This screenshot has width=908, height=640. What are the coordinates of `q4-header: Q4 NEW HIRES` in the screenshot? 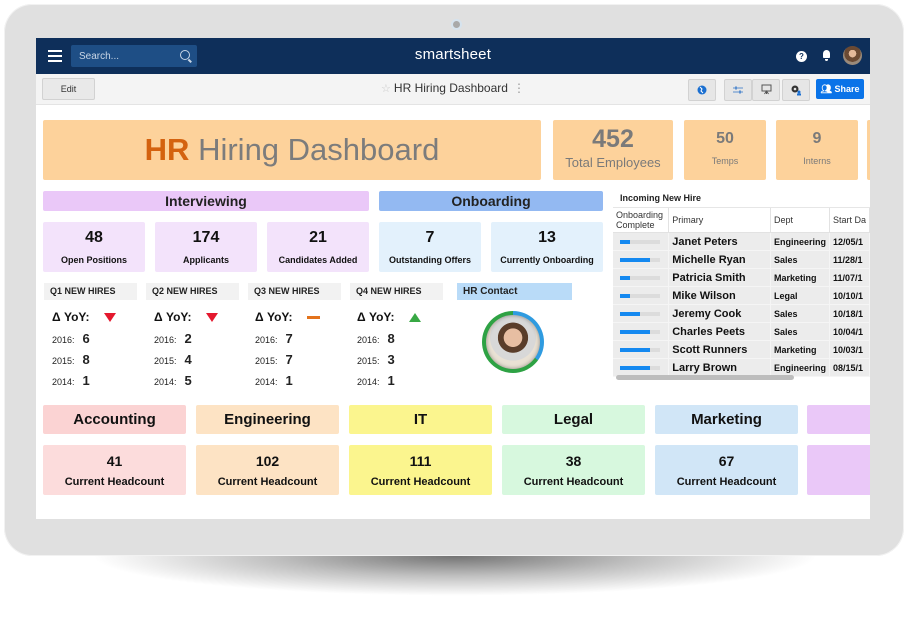 It's located at (396, 291).